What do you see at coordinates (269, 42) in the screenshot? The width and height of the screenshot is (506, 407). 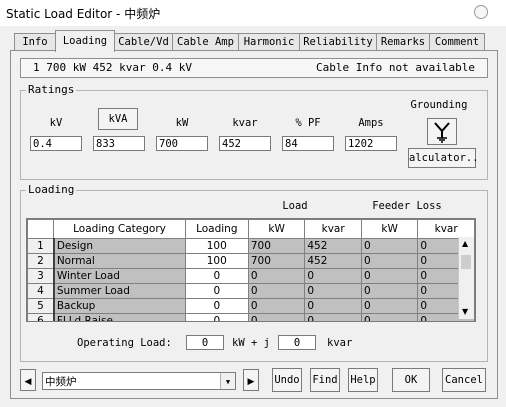 I see `tab-harmonic: Harmonic` at bounding box center [269, 42].